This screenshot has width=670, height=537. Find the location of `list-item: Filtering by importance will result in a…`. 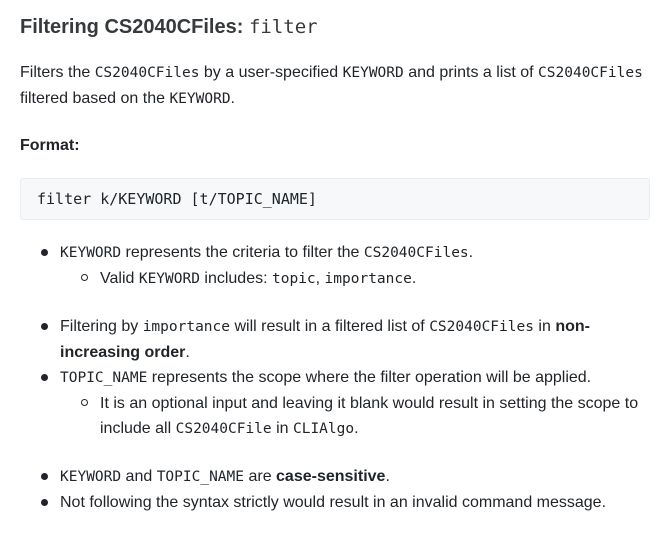

list-item: Filtering by importance will result in a… is located at coordinates (345, 339).